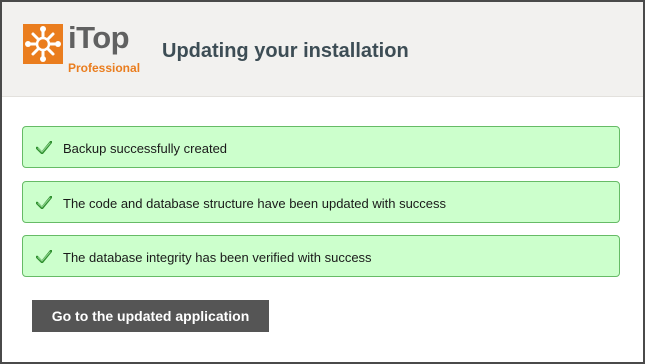 The width and height of the screenshot is (645, 364). What do you see at coordinates (321, 147) in the screenshot?
I see `step-backup: Backup successfully created` at bounding box center [321, 147].